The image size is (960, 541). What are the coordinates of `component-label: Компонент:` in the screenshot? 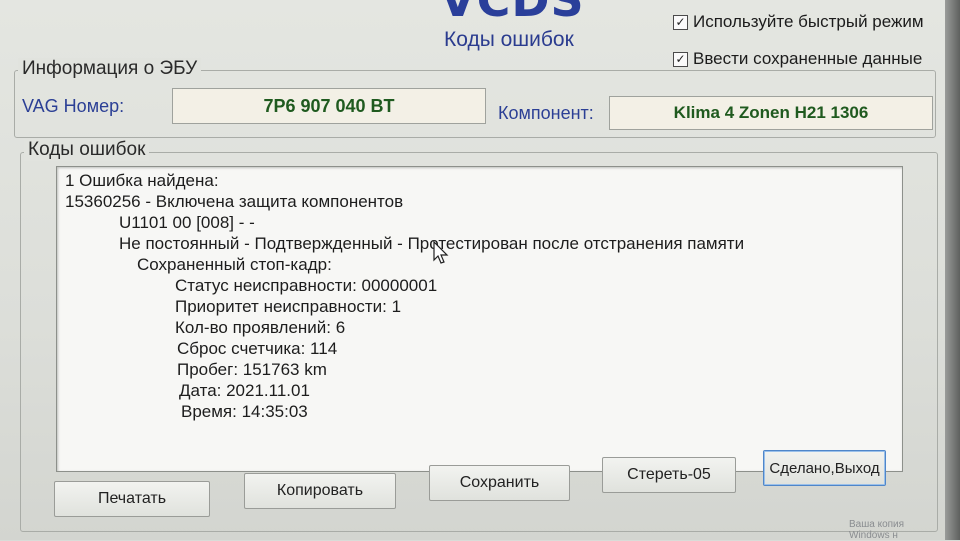 It's located at (546, 113).